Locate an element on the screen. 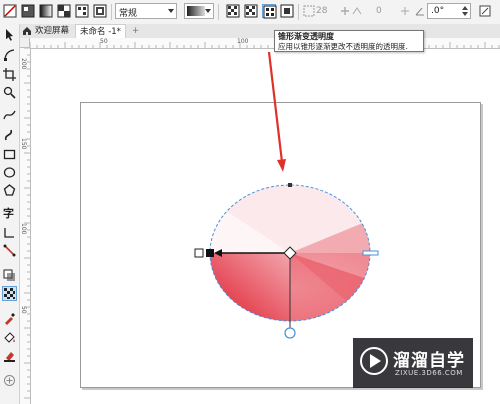 Image resolution: width=500 pixels, height=404 pixels. text-icon: 字 is located at coordinates (9, 212).